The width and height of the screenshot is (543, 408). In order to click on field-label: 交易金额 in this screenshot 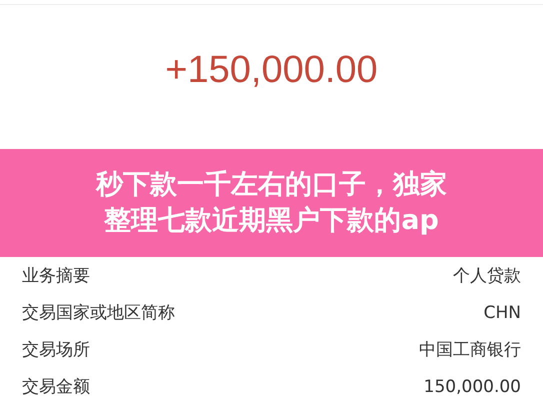, I will do `click(56, 387)`.